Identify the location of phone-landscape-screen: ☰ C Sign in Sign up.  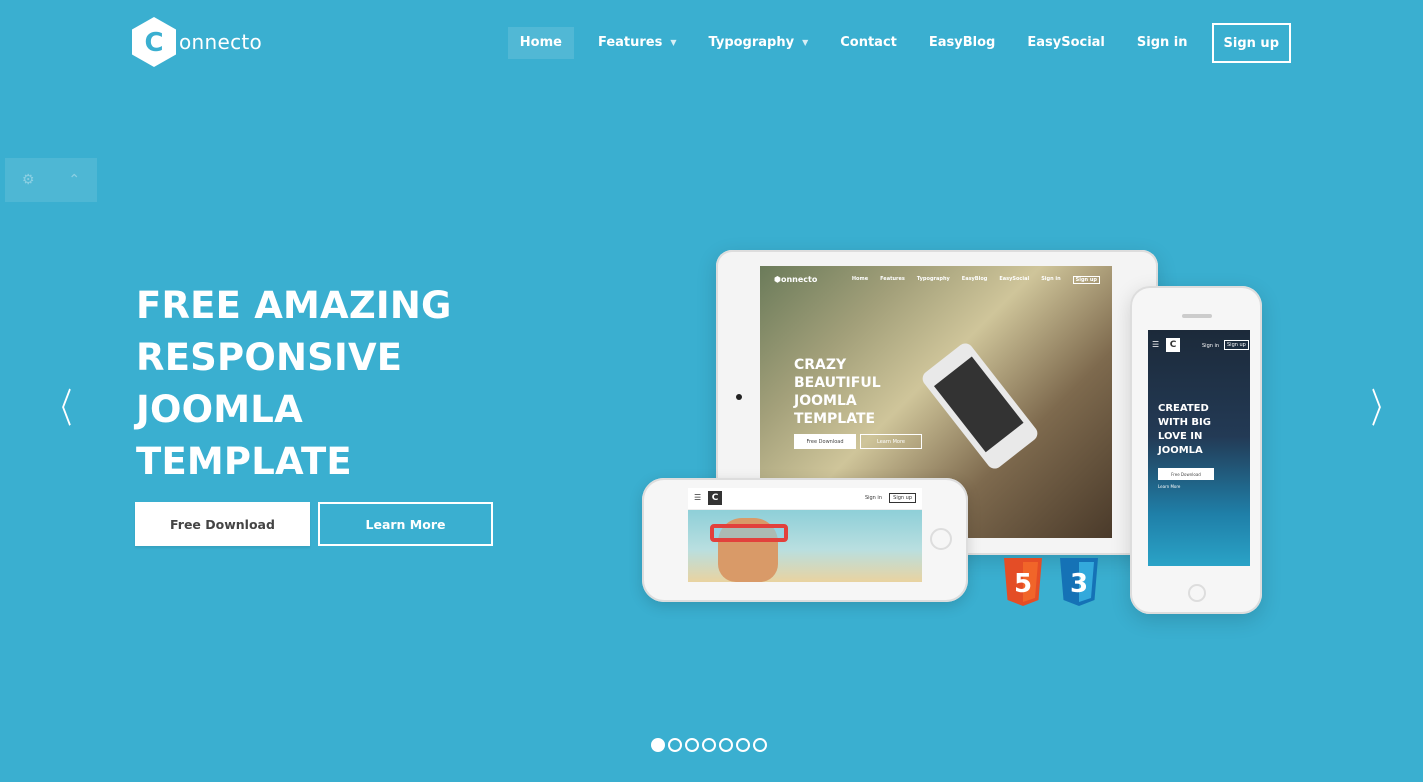
(805, 535).